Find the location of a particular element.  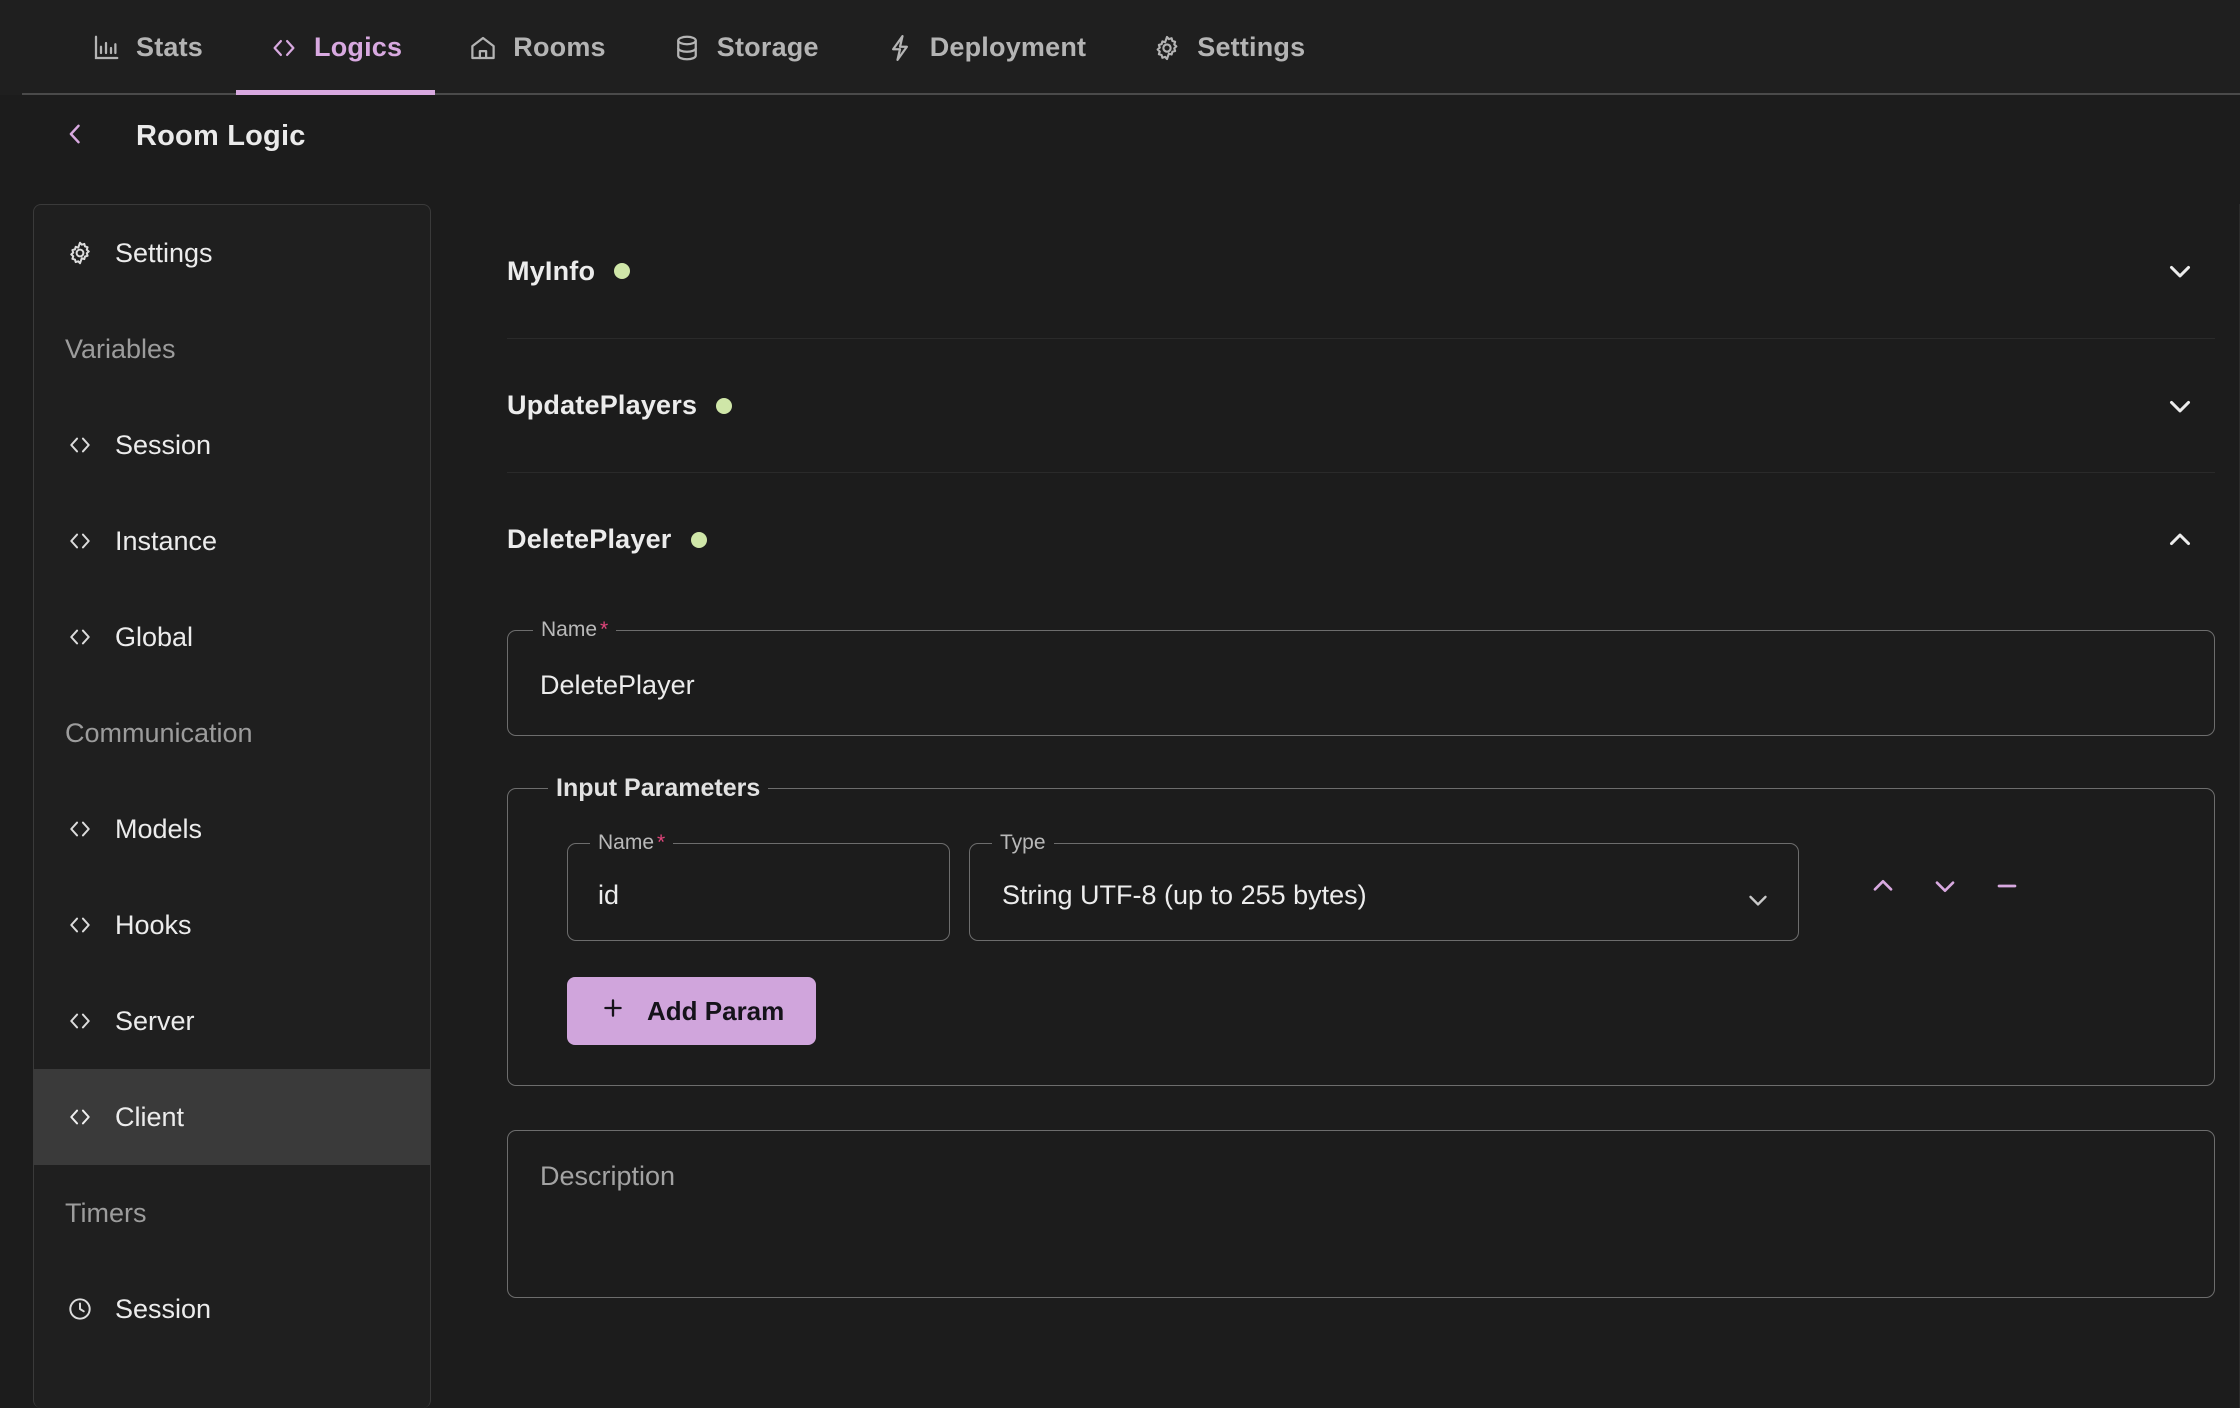

tab-stats: Stats is located at coordinates (147, 47).